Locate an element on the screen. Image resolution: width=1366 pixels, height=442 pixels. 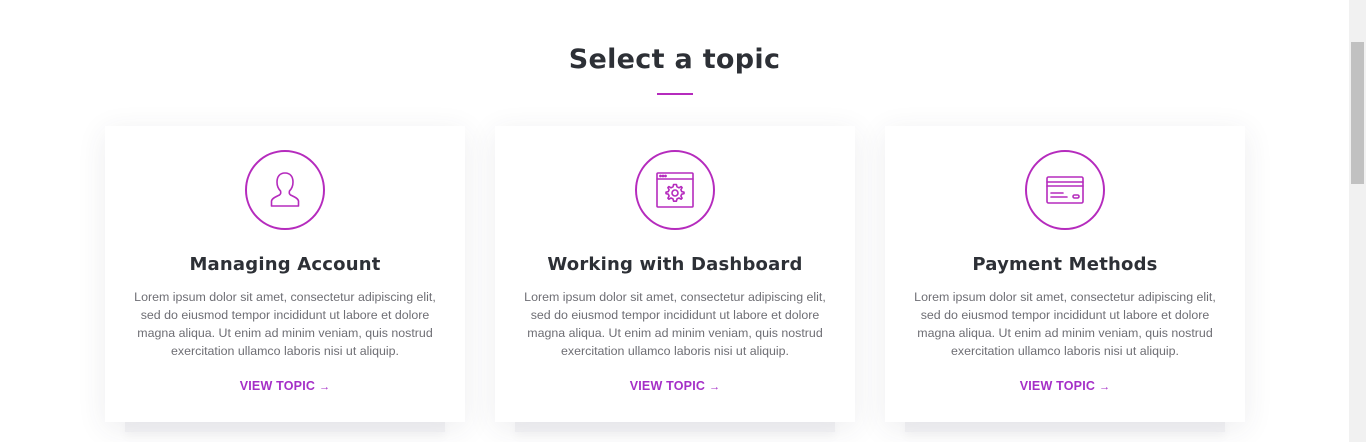
title-underline is located at coordinates (675, 94).